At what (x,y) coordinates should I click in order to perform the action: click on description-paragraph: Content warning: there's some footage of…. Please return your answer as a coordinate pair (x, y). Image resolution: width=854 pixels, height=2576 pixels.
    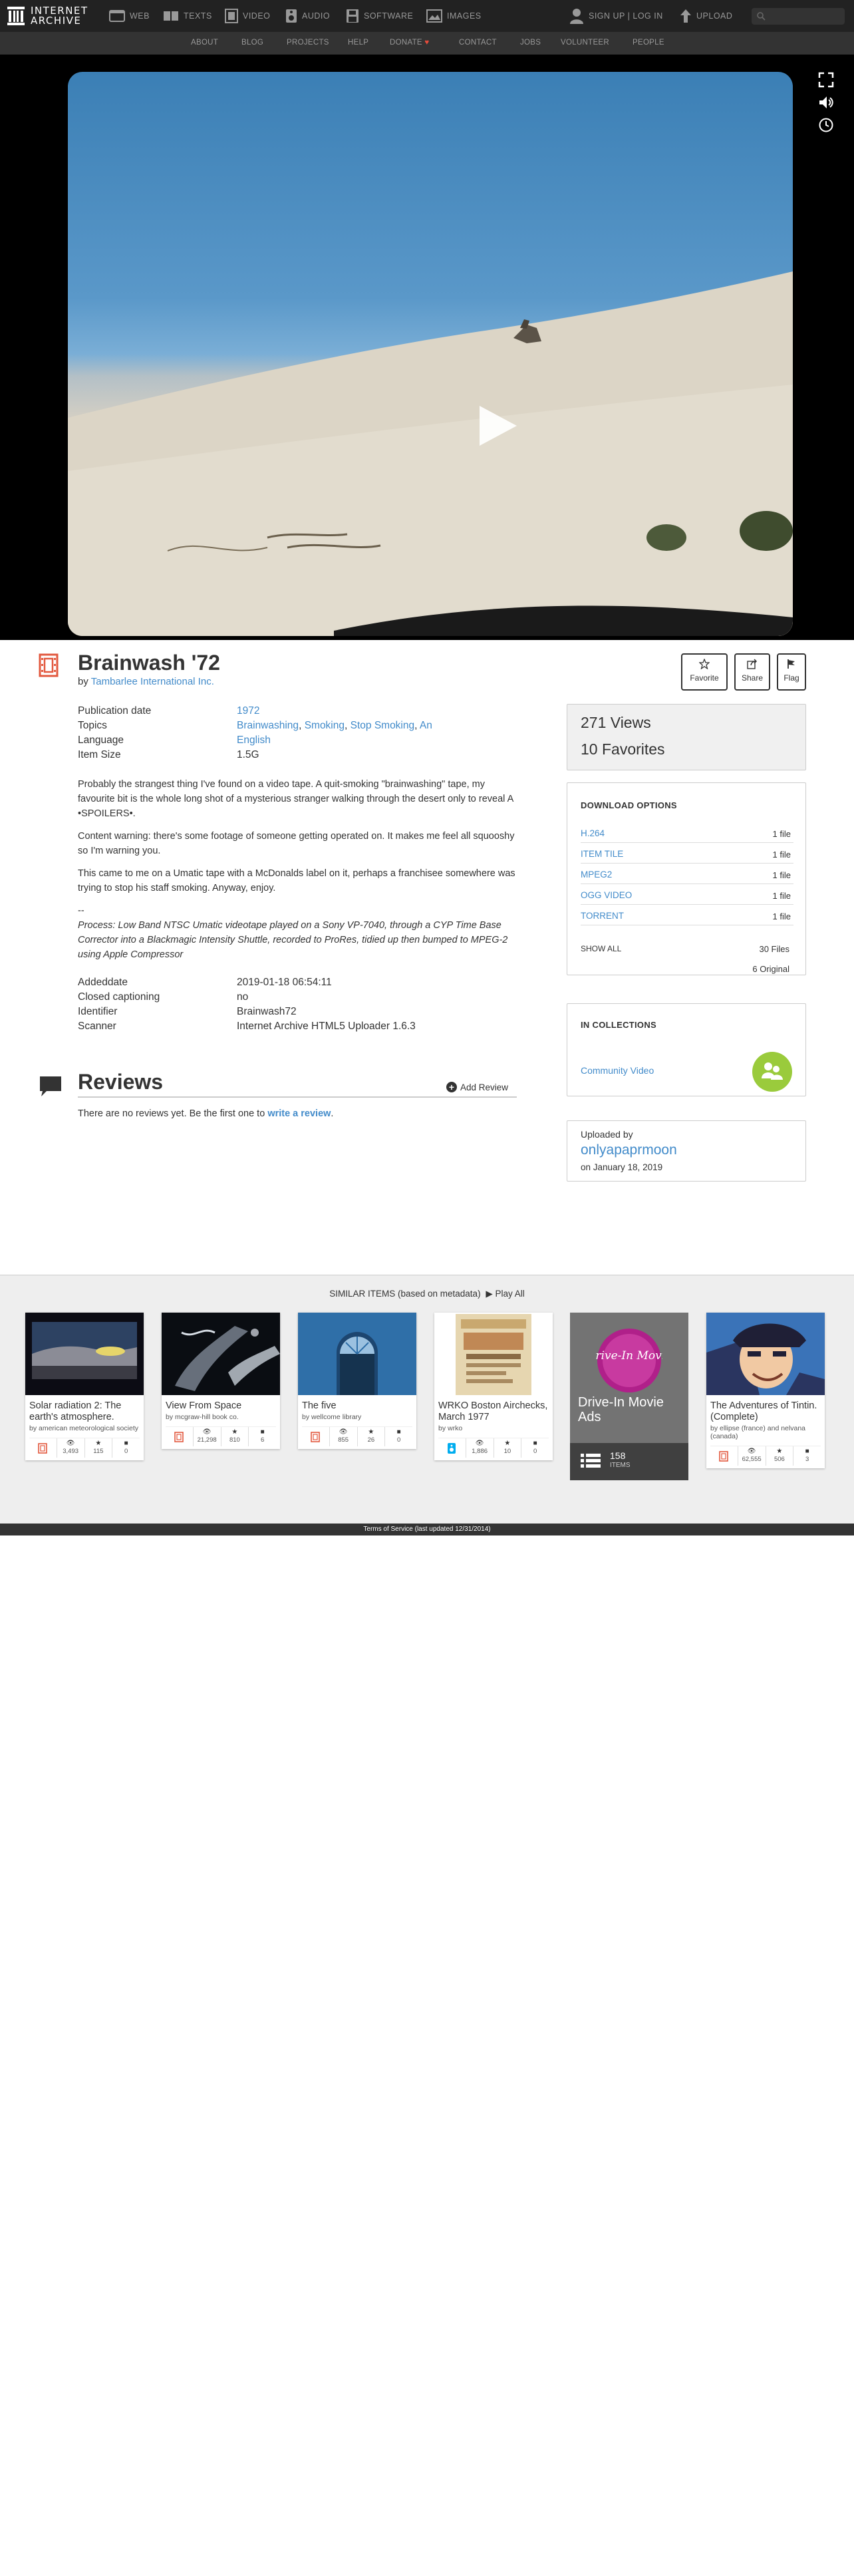
    Looking at the image, I should click on (296, 843).